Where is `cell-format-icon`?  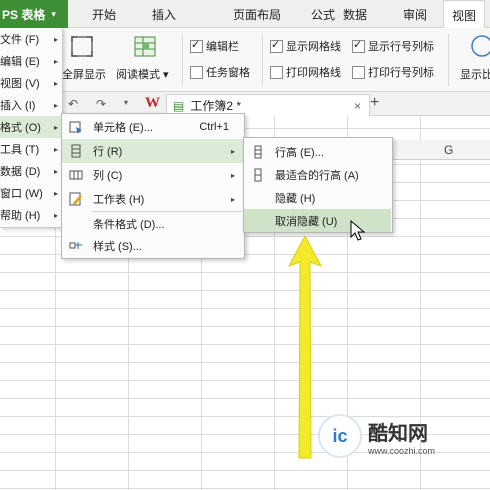 cell-format-icon is located at coordinates (76, 127).